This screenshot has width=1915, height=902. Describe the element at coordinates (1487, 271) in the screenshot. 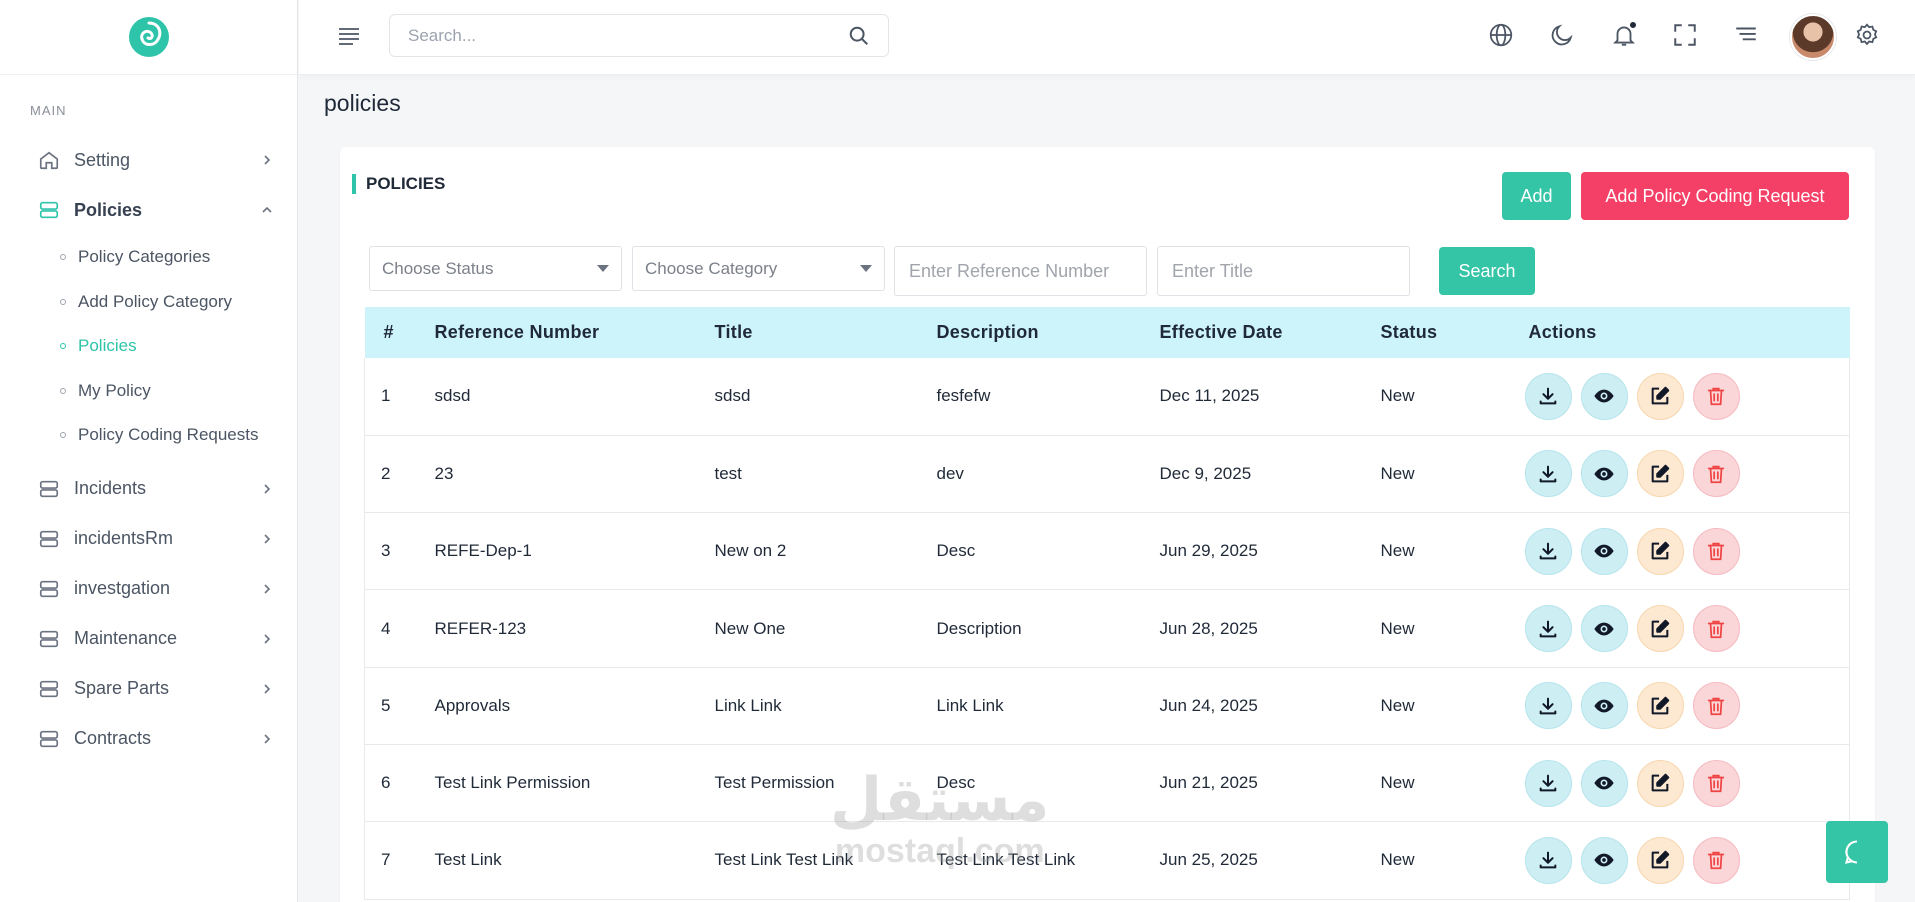

I see `search-button: Search` at that location.